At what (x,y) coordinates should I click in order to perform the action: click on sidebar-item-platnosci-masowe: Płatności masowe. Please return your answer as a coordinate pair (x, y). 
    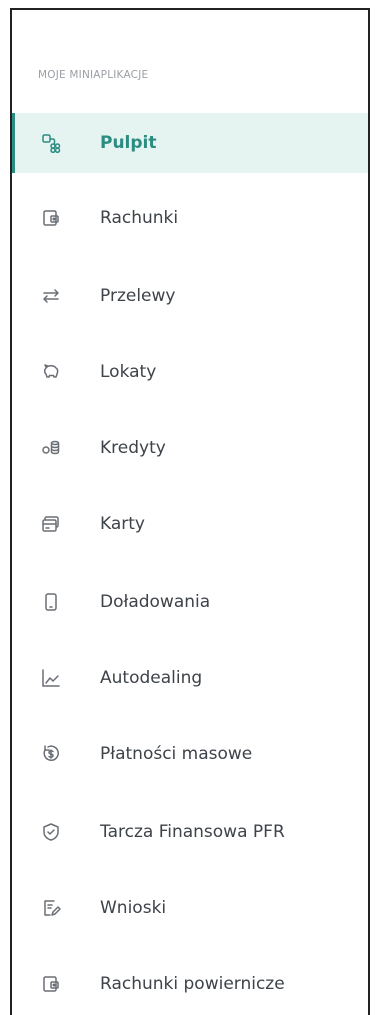
    Looking at the image, I should click on (190, 754).